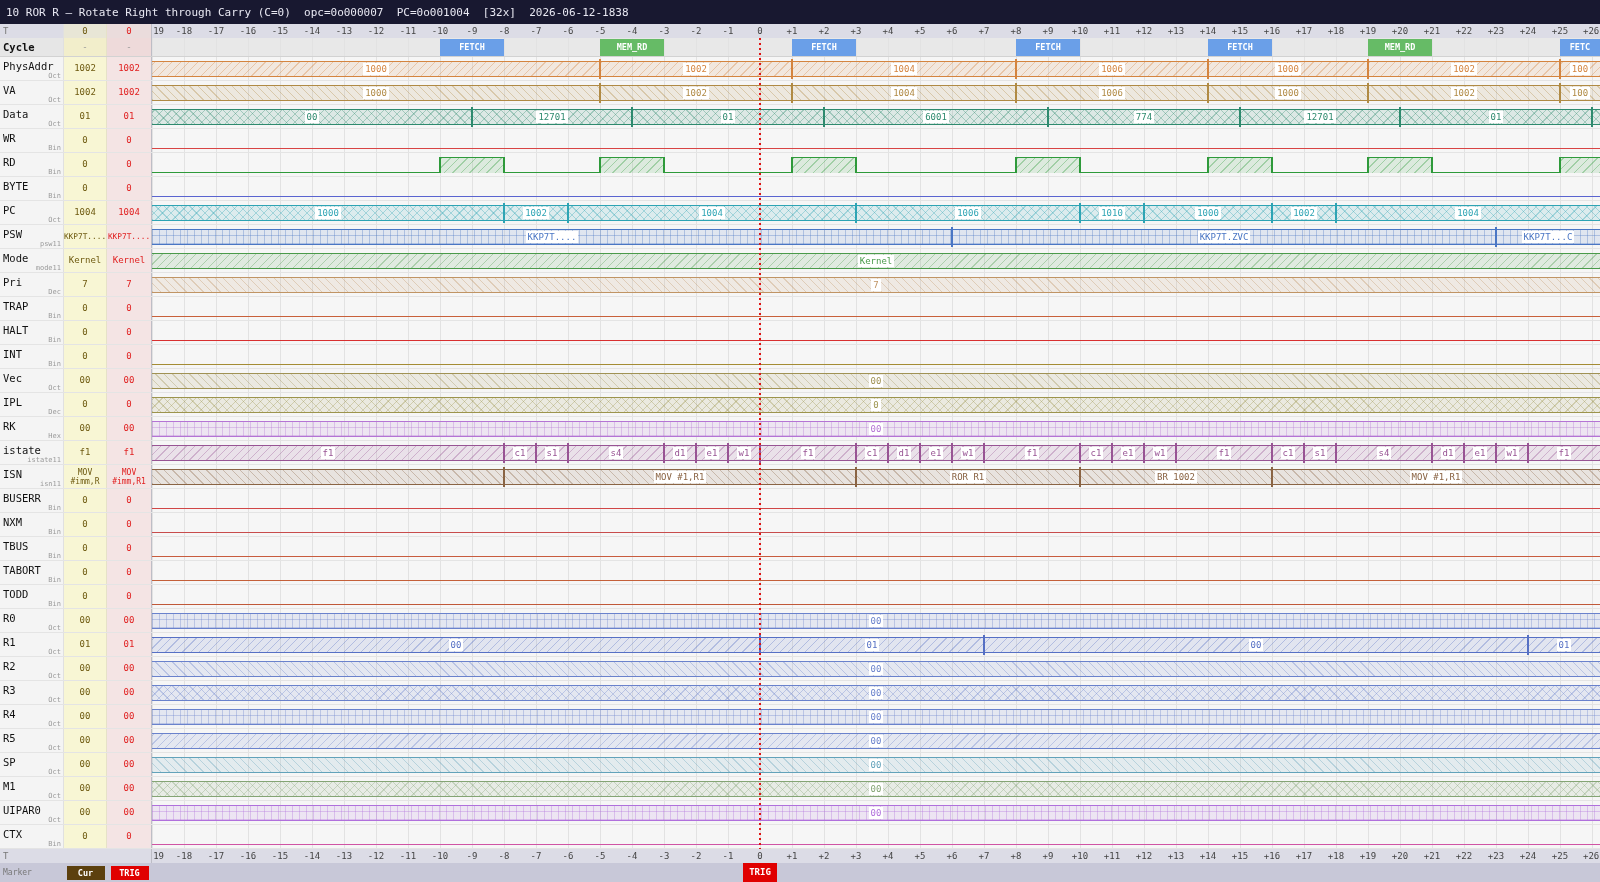 The height and width of the screenshot is (882, 1600). Describe the element at coordinates (9, 761) in the screenshot. I see `signal-name: SP` at that location.